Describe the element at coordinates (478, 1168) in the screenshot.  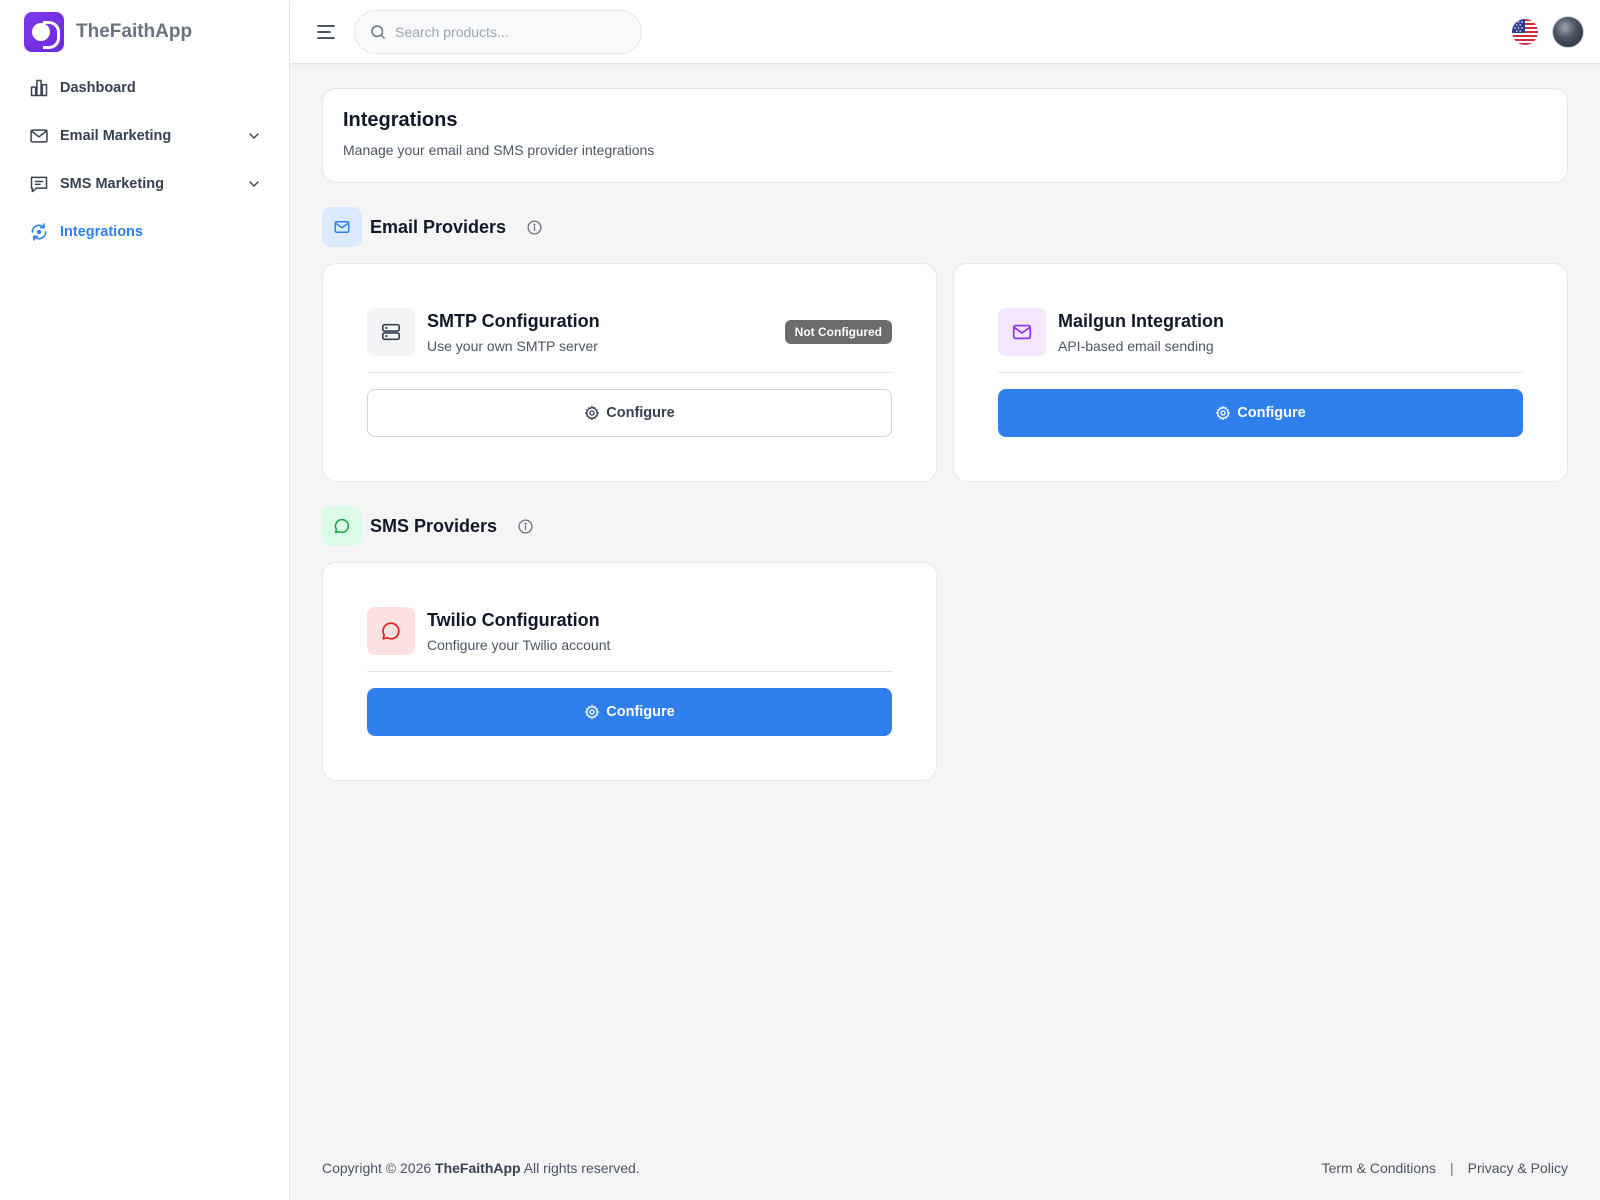
I see `copyright-brand: TheFaithApp` at that location.